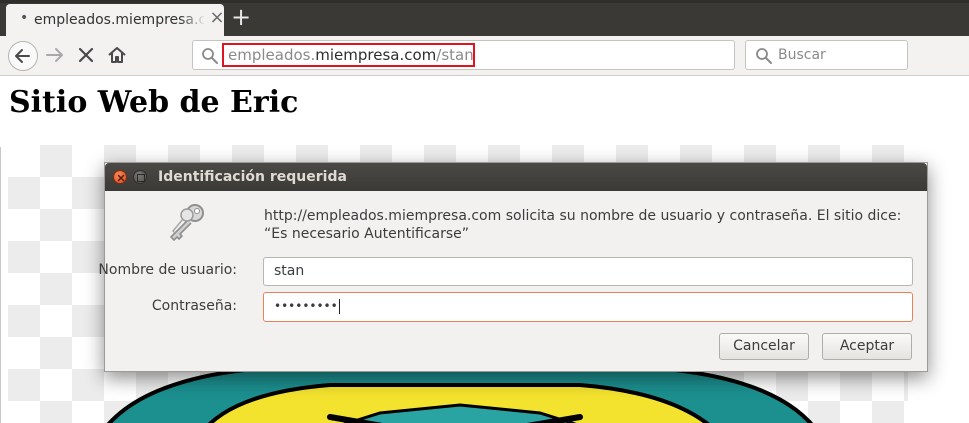 The height and width of the screenshot is (423, 969). What do you see at coordinates (516, 177) in the screenshot?
I see `dialog-titlebar: Identificación requerida` at bounding box center [516, 177].